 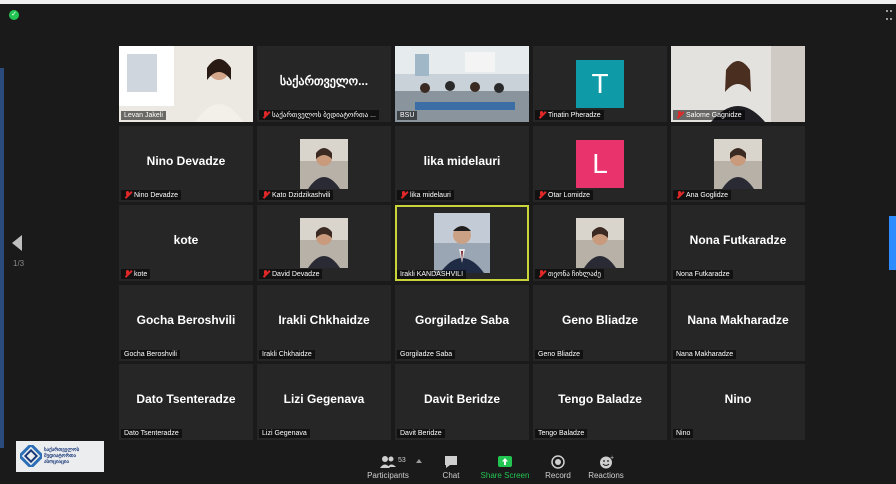 I want to click on participant-display-name: Geno Bliadze, so click(x=599, y=319).